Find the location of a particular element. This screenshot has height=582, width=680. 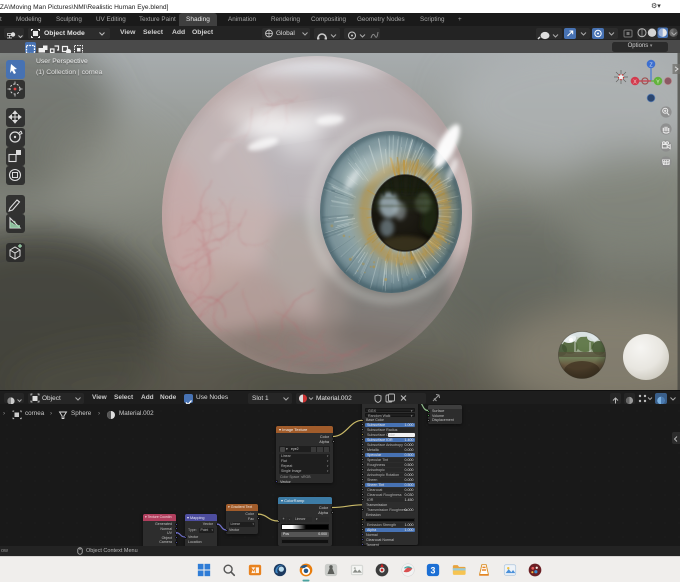

svg-text: Y is located at coordinates (658, 82).